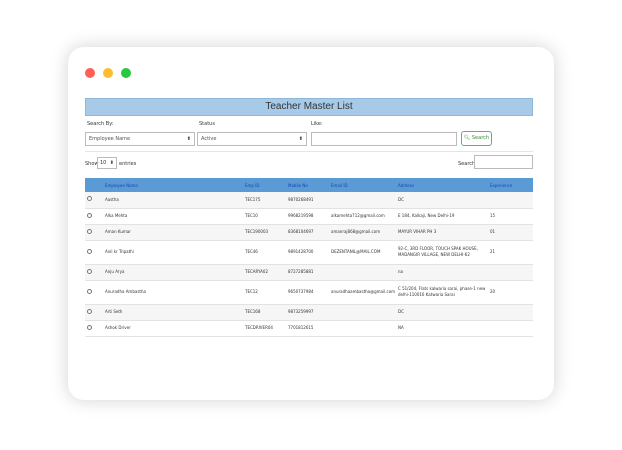 The height and width of the screenshot is (450, 622). Describe the element at coordinates (118, 231) in the screenshot. I see `cell-employee-name: Aman Kumar` at that location.